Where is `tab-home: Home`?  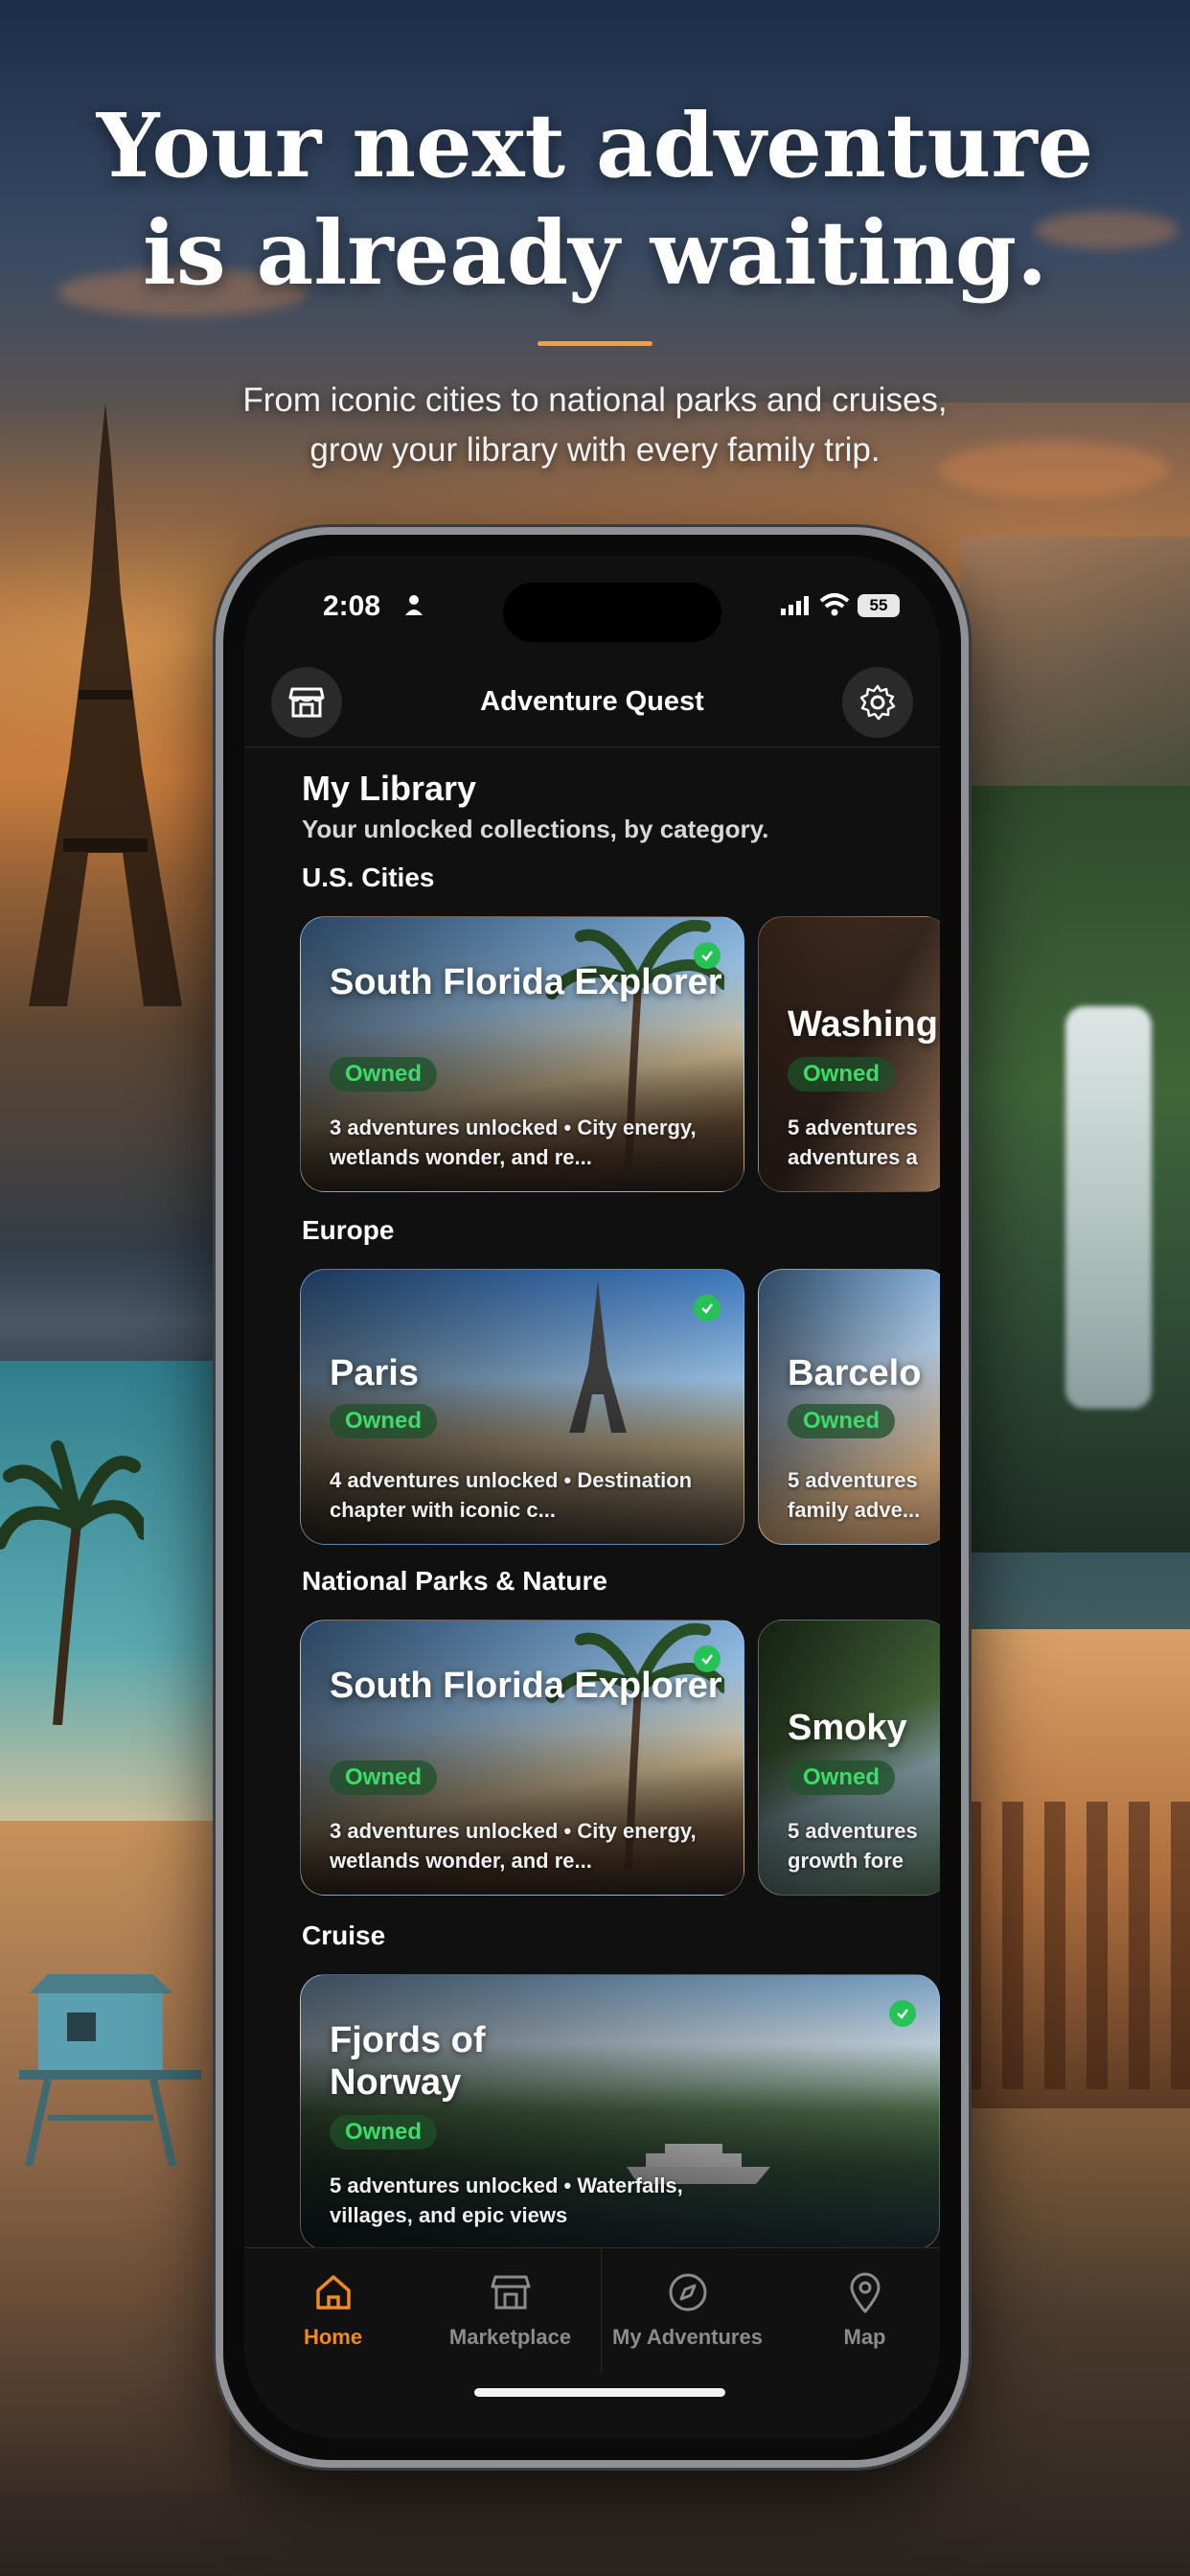
tab-home: Home is located at coordinates (333, 2309).